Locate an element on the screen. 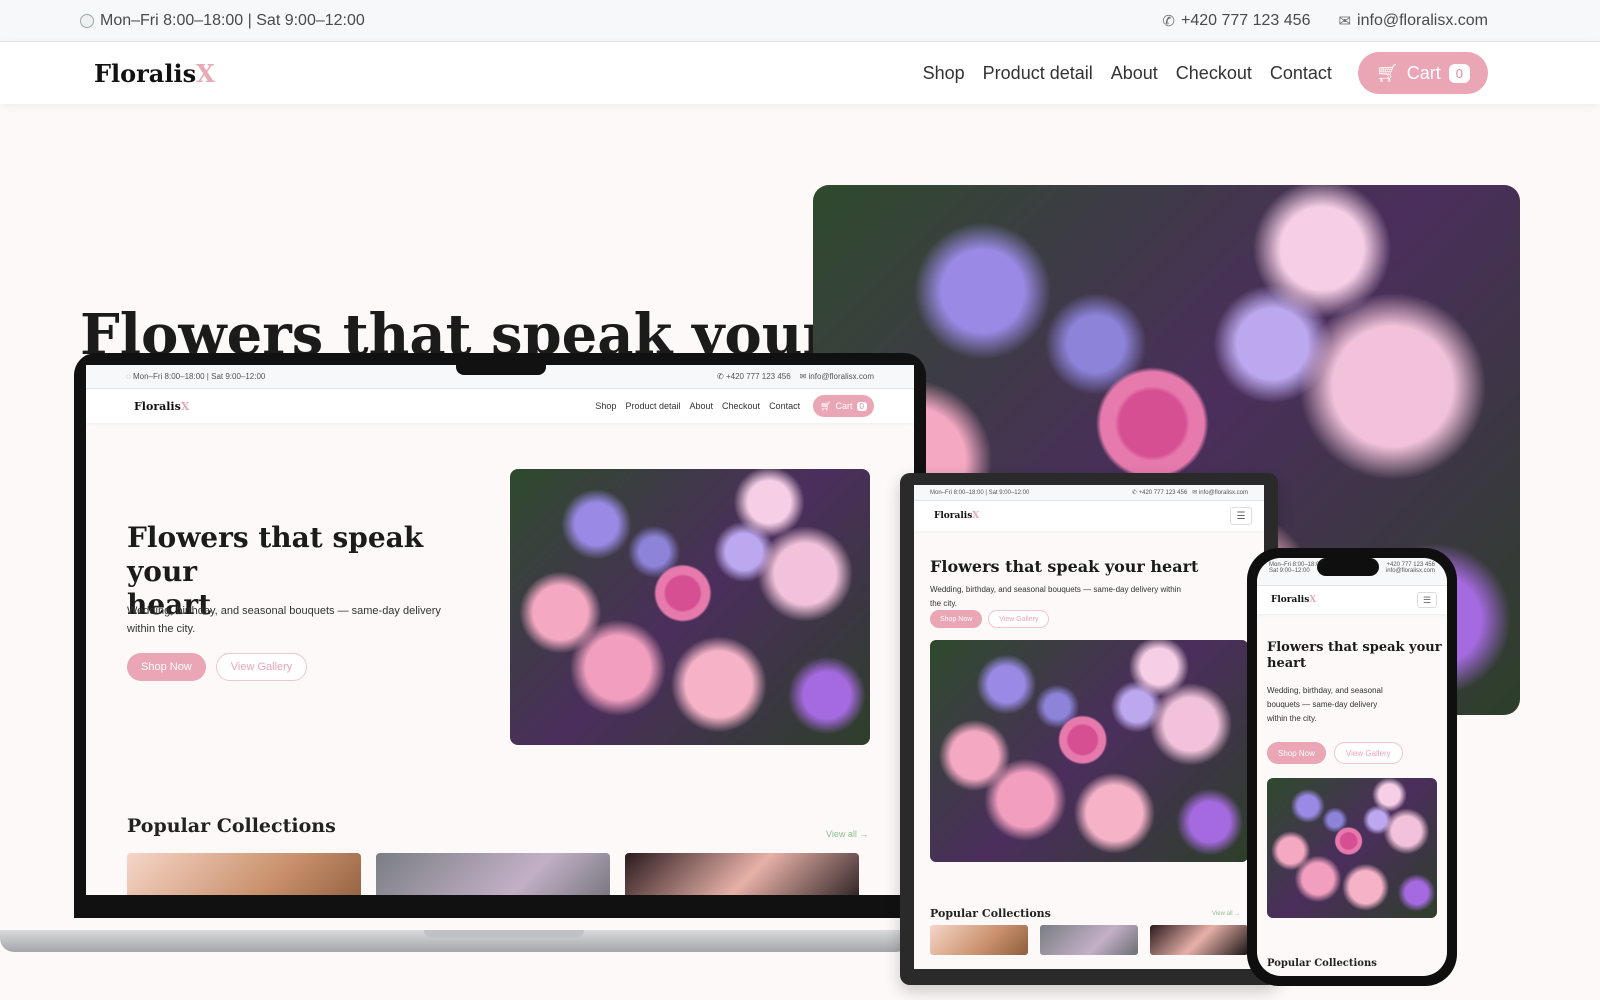 The image size is (1600, 1000). tablet-hero-title: Flowers that speak your heart is located at coordinates (1064, 566).